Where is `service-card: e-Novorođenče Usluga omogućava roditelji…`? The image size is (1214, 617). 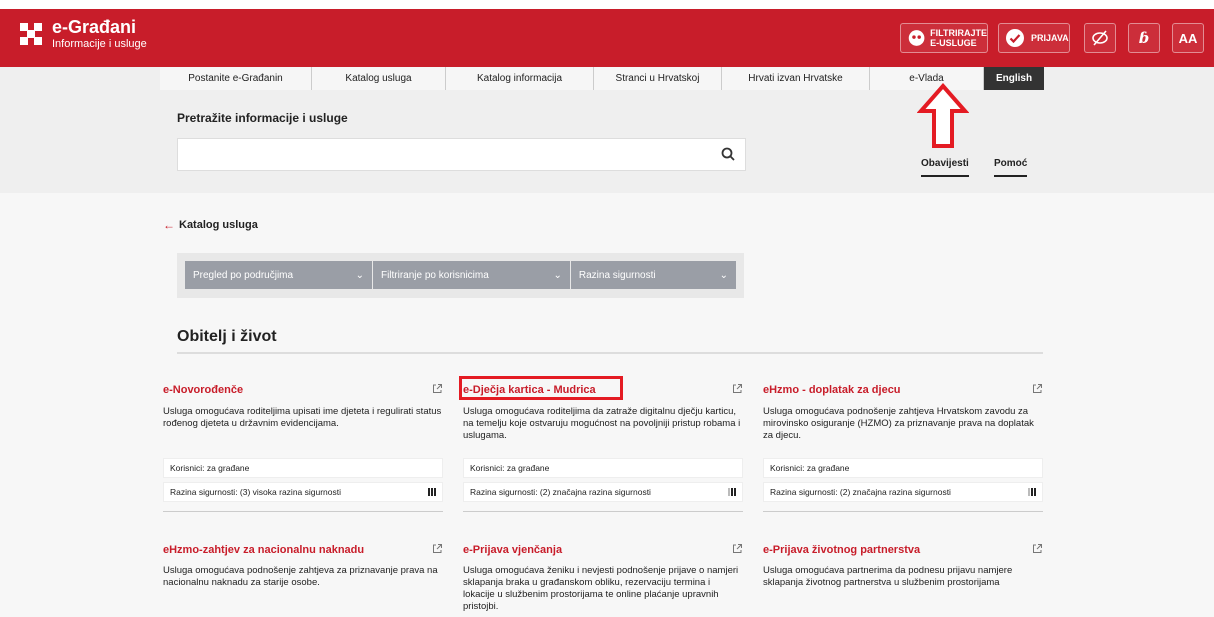 service-card: e-Novorođenče Usluga omogućava roditelji… is located at coordinates (303, 453).